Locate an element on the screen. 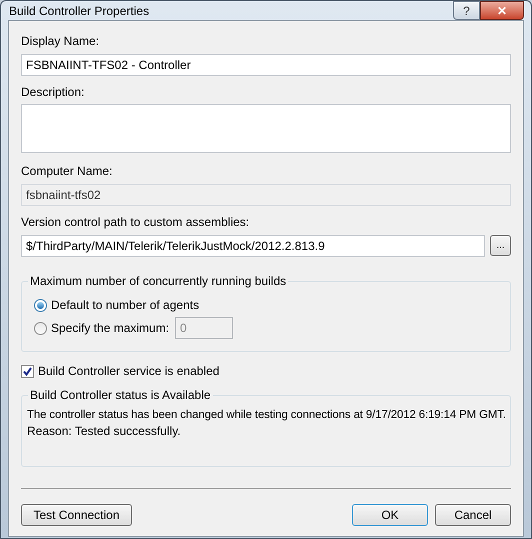 The height and width of the screenshot is (539, 532). display-name-field: FSBNAIINT-TFS02 - Controller is located at coordinates (266, 65).